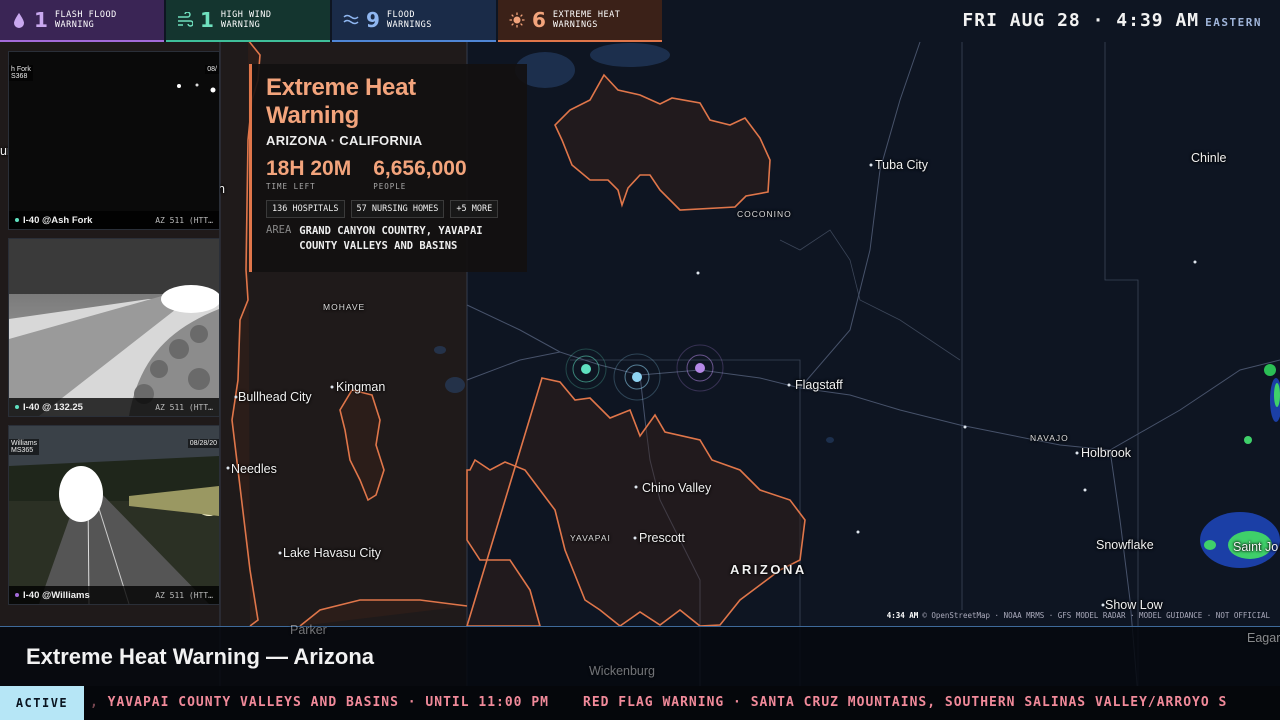  I want to click on camera-overlay-location: h Fork S368, so click(21, 73).